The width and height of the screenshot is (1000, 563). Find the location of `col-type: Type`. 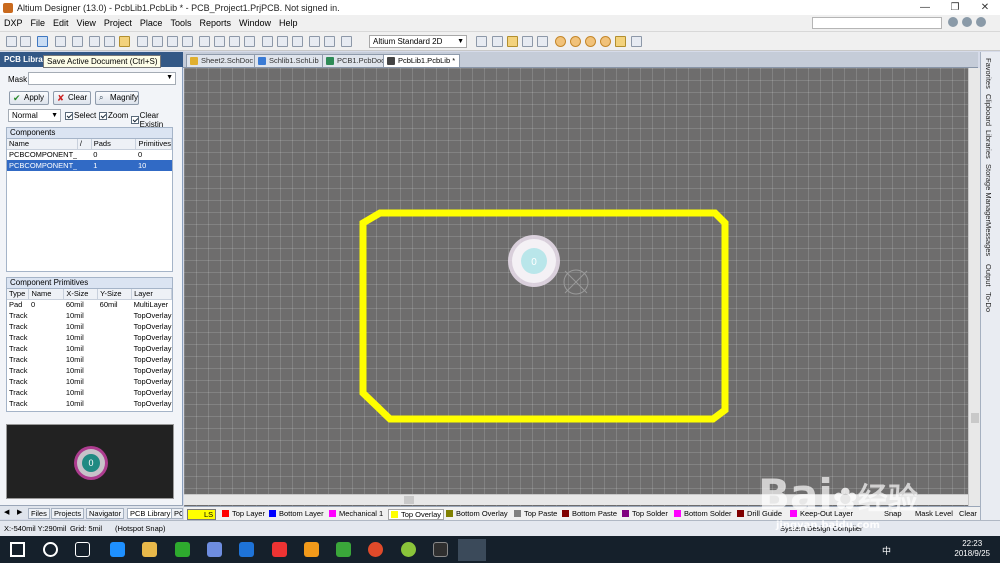

col-type: Type is located at coordinates (18, 294).